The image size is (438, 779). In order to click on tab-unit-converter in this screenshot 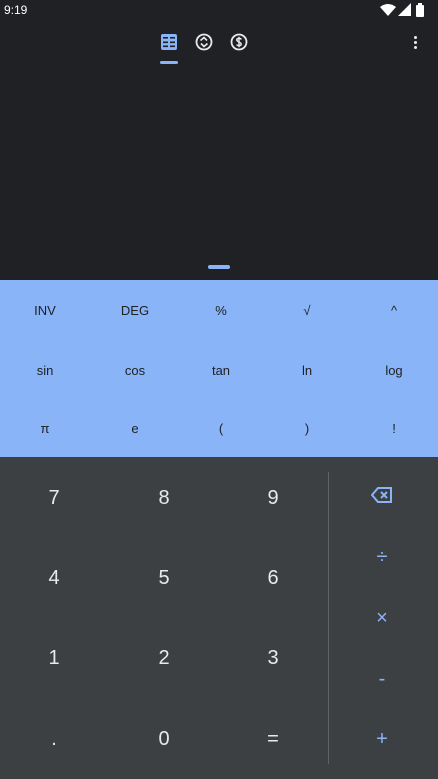, I will do `click(204, 42)`.